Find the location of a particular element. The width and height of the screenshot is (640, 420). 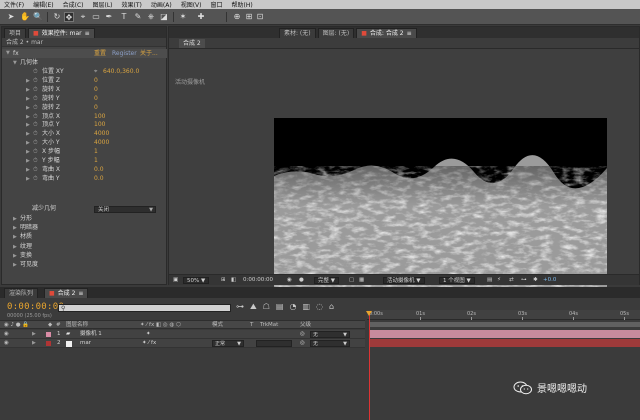

selection-tool-icon: ➤ is located at coordinates (11, 17).